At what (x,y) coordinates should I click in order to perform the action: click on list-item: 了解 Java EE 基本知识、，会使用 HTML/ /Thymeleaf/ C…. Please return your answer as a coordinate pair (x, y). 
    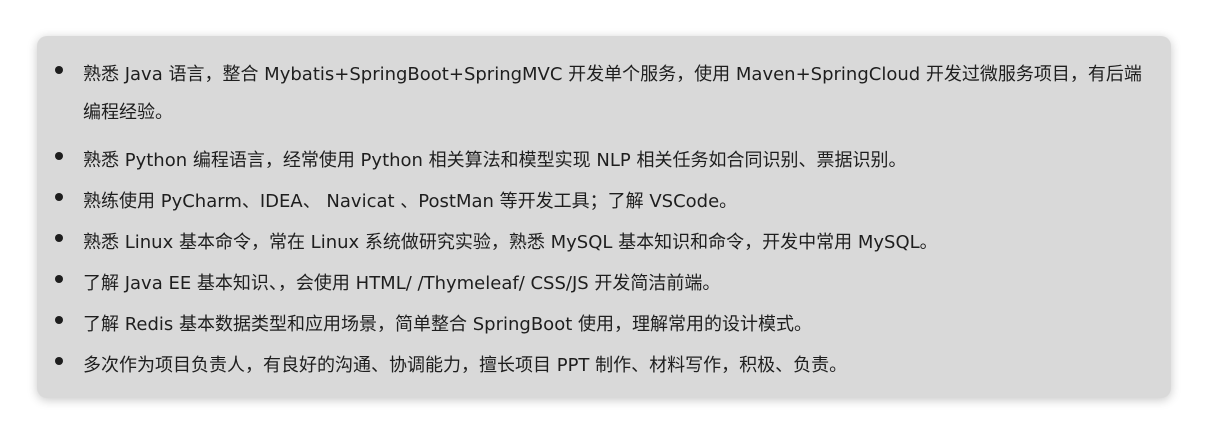
    Looking at the image, I should click on (604, 273).